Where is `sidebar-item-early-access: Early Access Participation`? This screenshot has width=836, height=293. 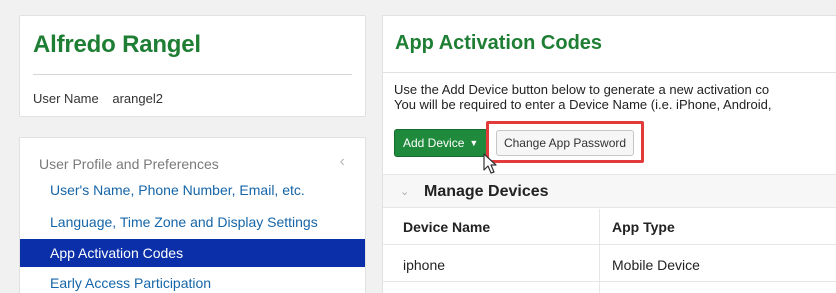 sidebar-item-early-access: Early Access Participation is located at coordinates (192, 281).